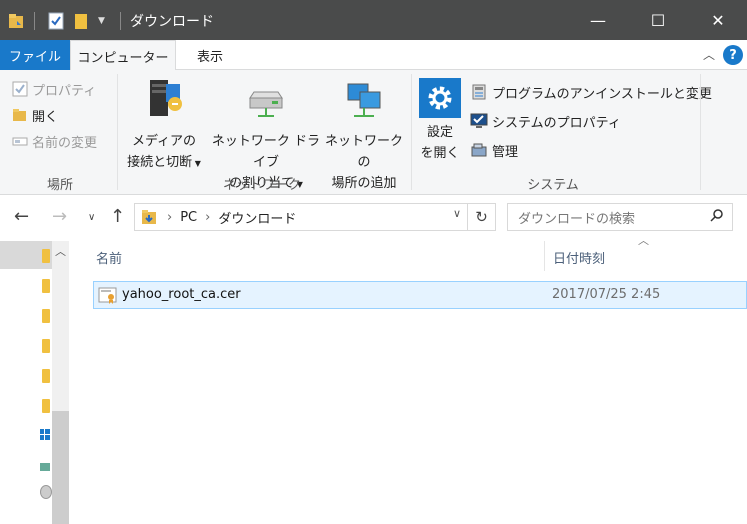 This screenshot has width=747, height=524. Describe the element at coordinates (172, 22) in the screenshot. I see `window-title: ダウンロード` at that location.